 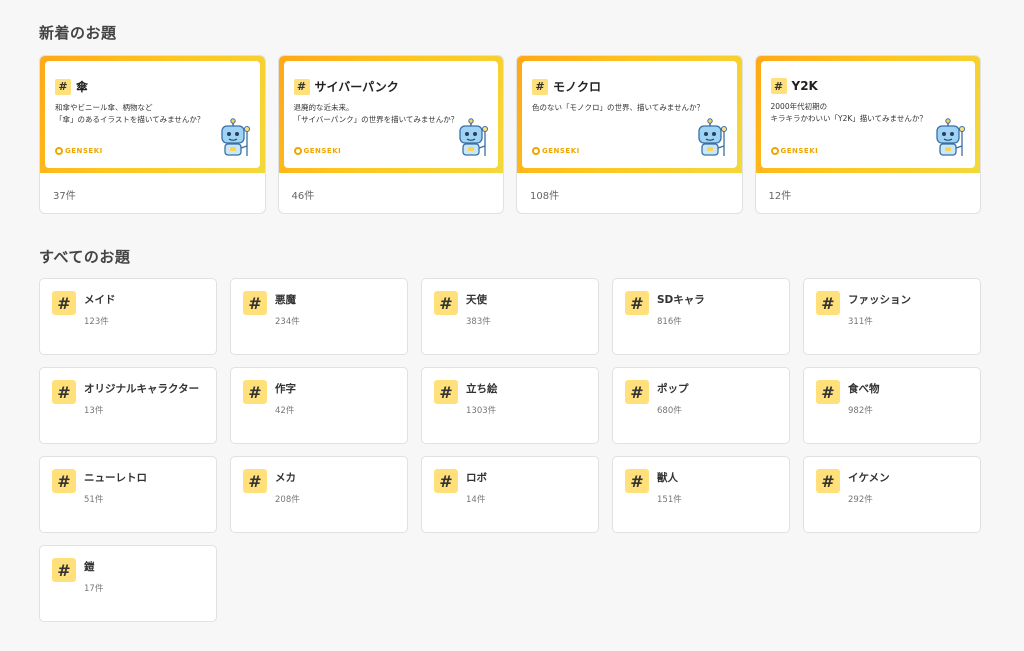 I want to click on featured-title: モノクロ, so click(x=577, y=87).